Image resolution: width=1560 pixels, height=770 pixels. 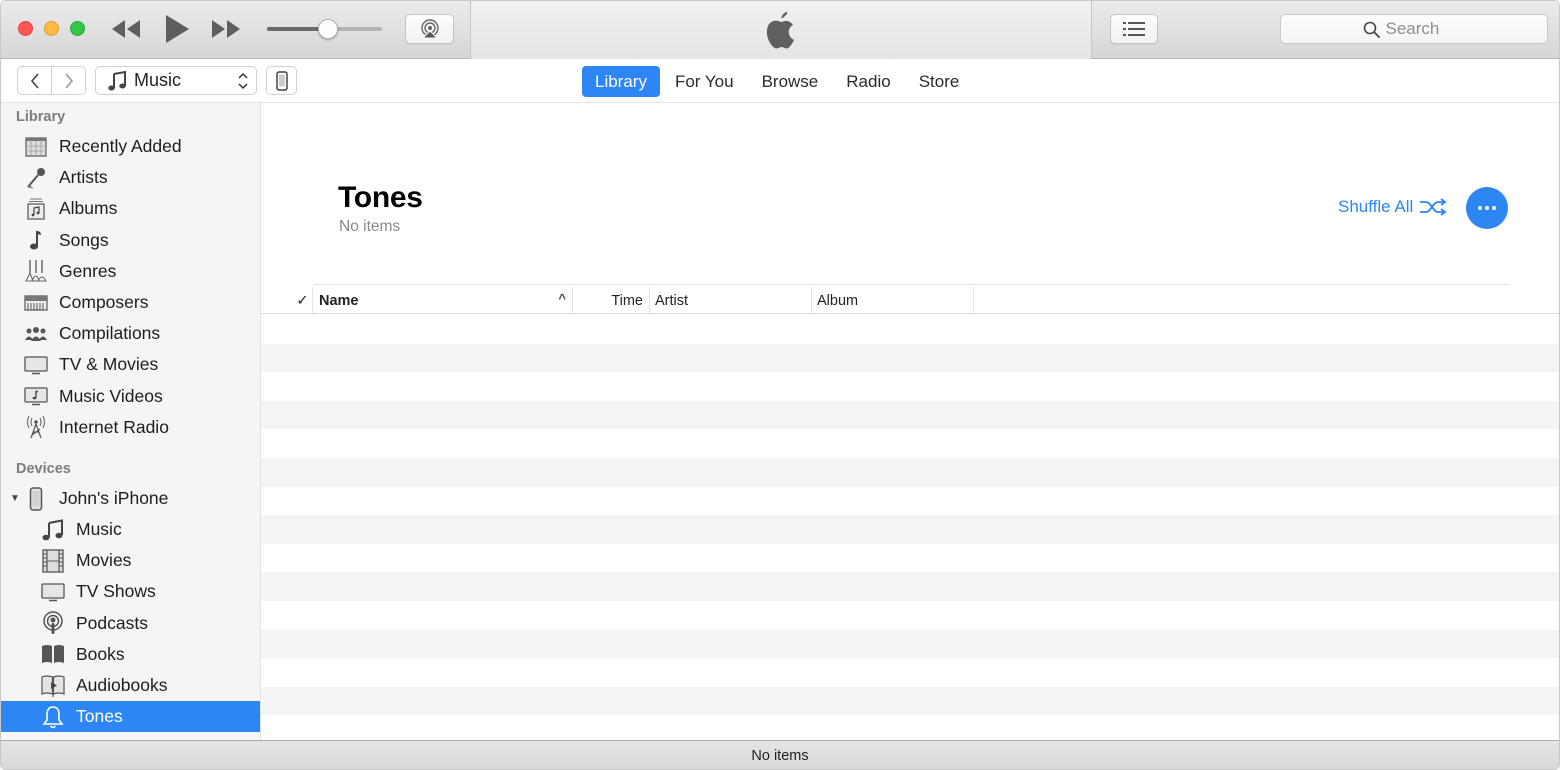 What do you see at coordinates (130, 271) in the screenshot?
I see `sidebar-item-genres: Genres` at bounding box center [130, 271].